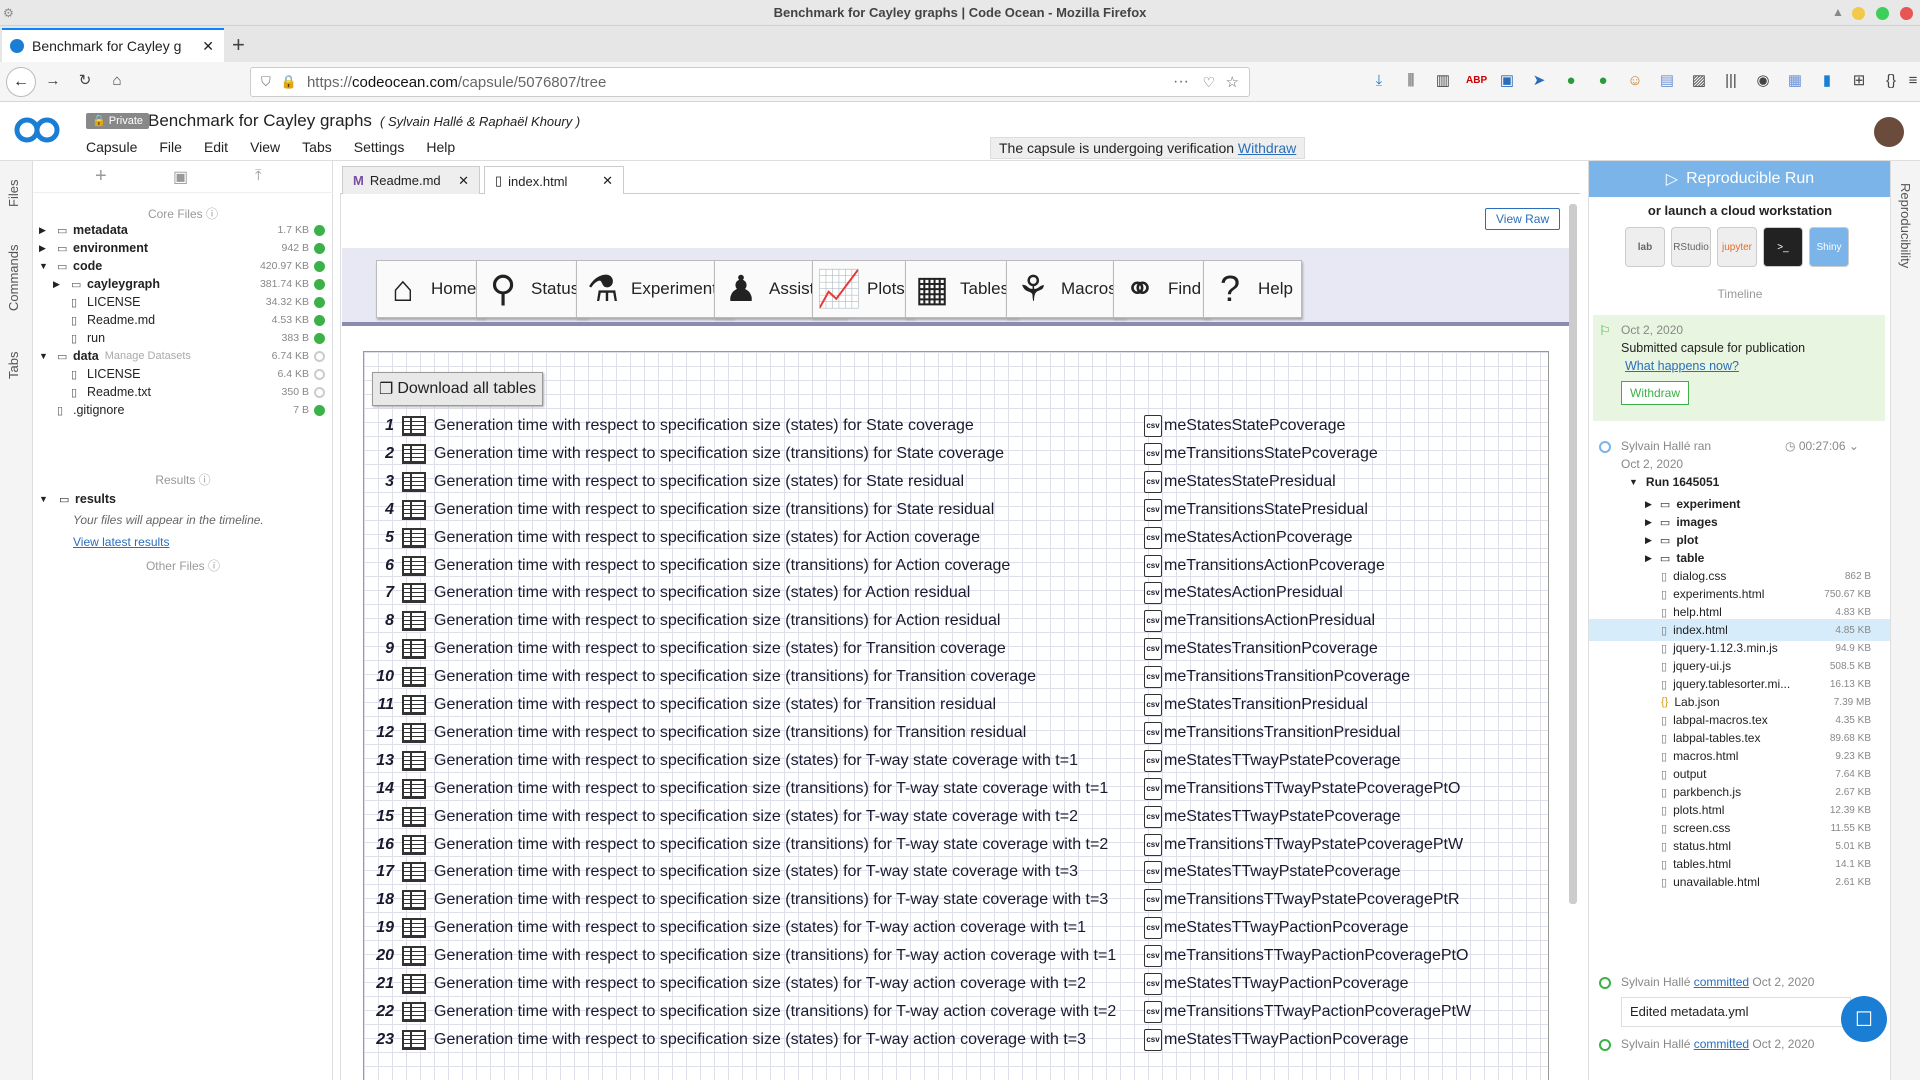 This screenshot has height=1080, width=1920. I want to click on csv-download-link: csv meTransitionsTransitionPcoverage, so click(1277, 677).